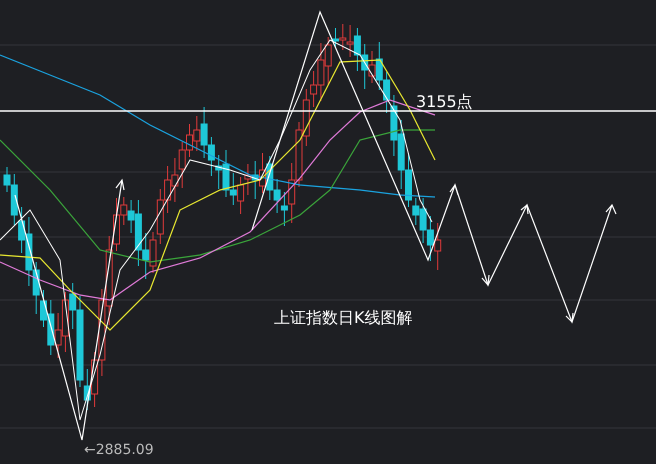 This screenshot has width=656, height=464. What do you see at coordinates (444, 101) in the screenshot?
I see `price-level-label: 3155点` at bounding box center [444, 101].